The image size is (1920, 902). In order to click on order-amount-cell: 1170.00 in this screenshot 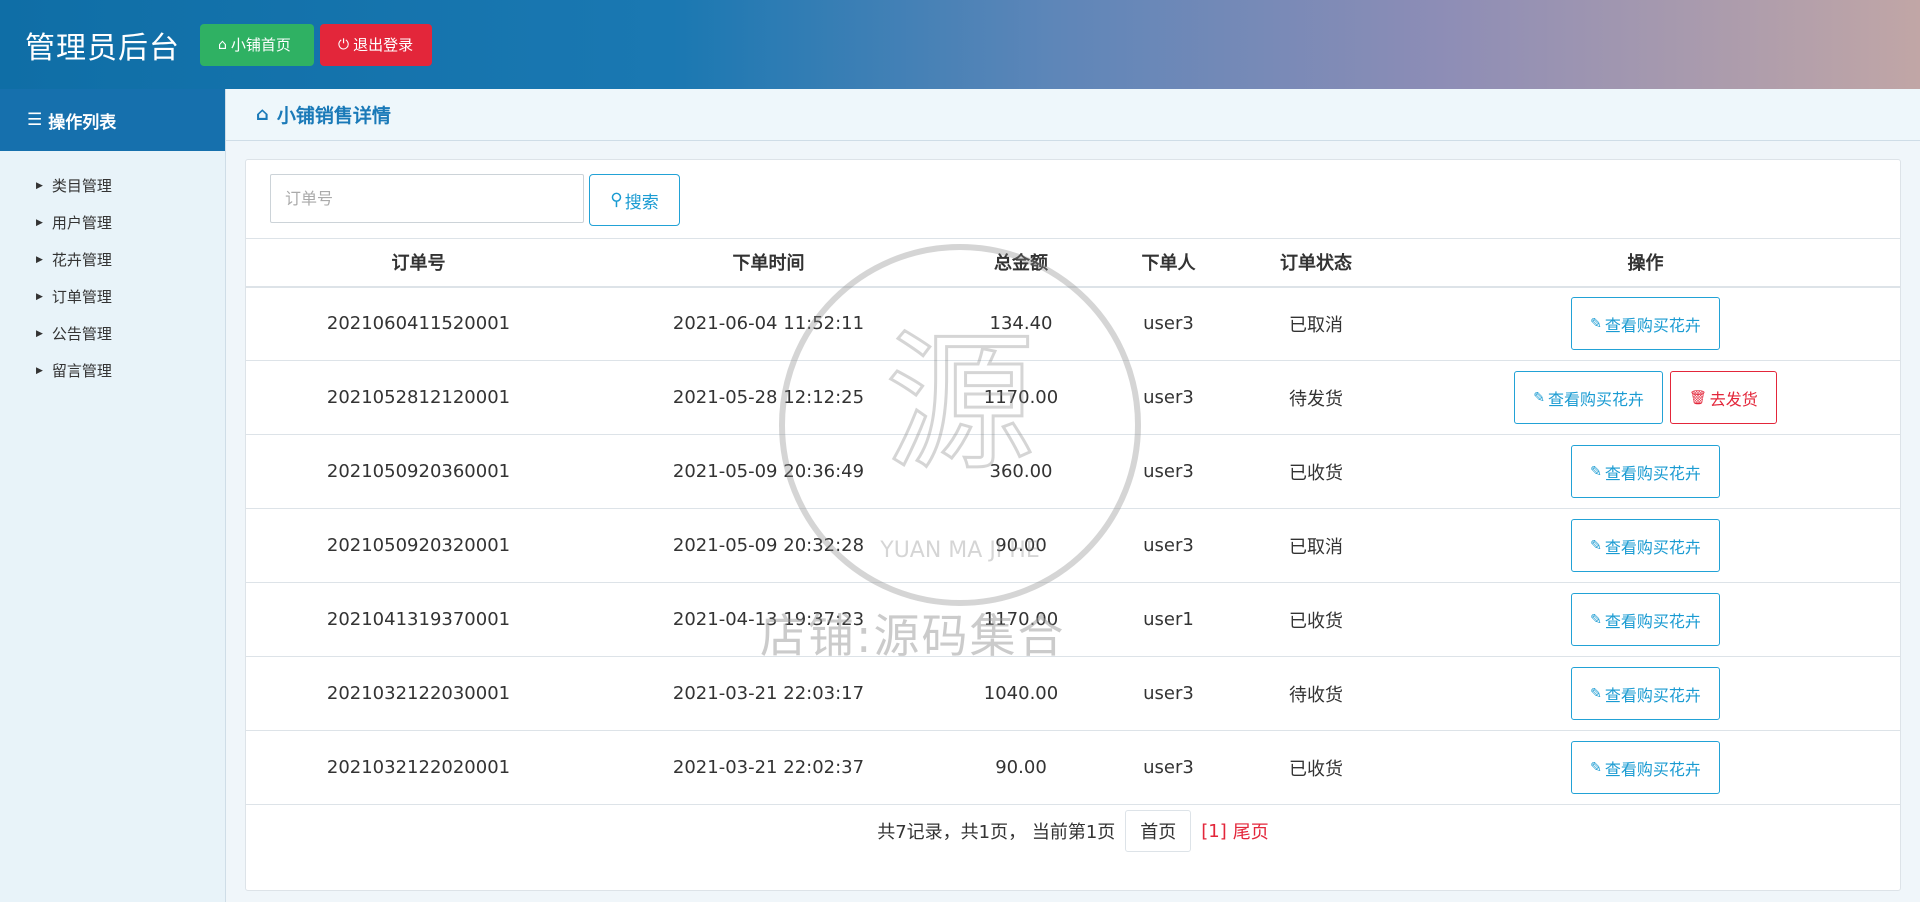, I will do `click(1021, 619)`.